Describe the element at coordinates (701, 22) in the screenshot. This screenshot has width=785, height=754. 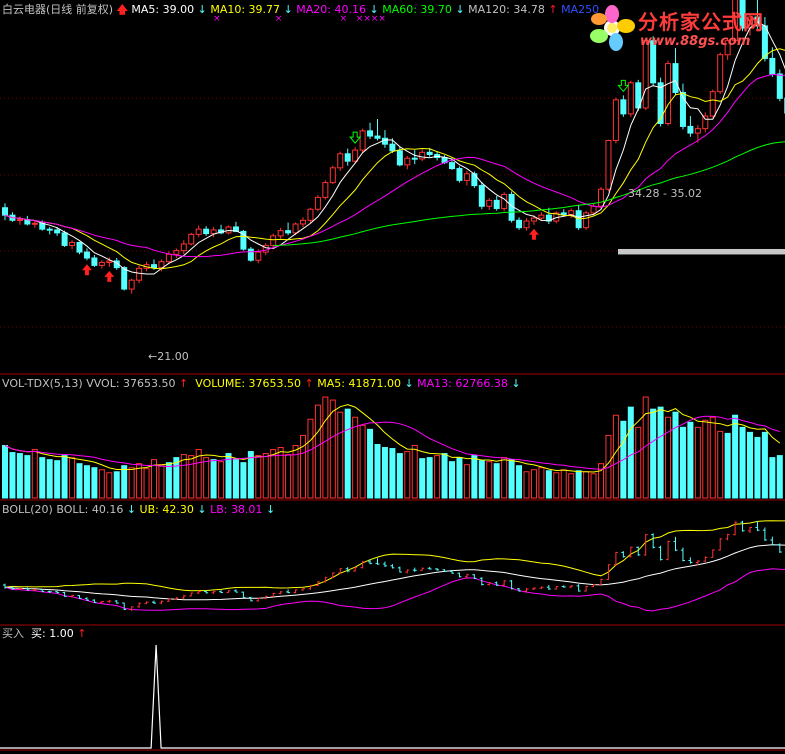
I see `logo-title: 分析家公式网` at that location.